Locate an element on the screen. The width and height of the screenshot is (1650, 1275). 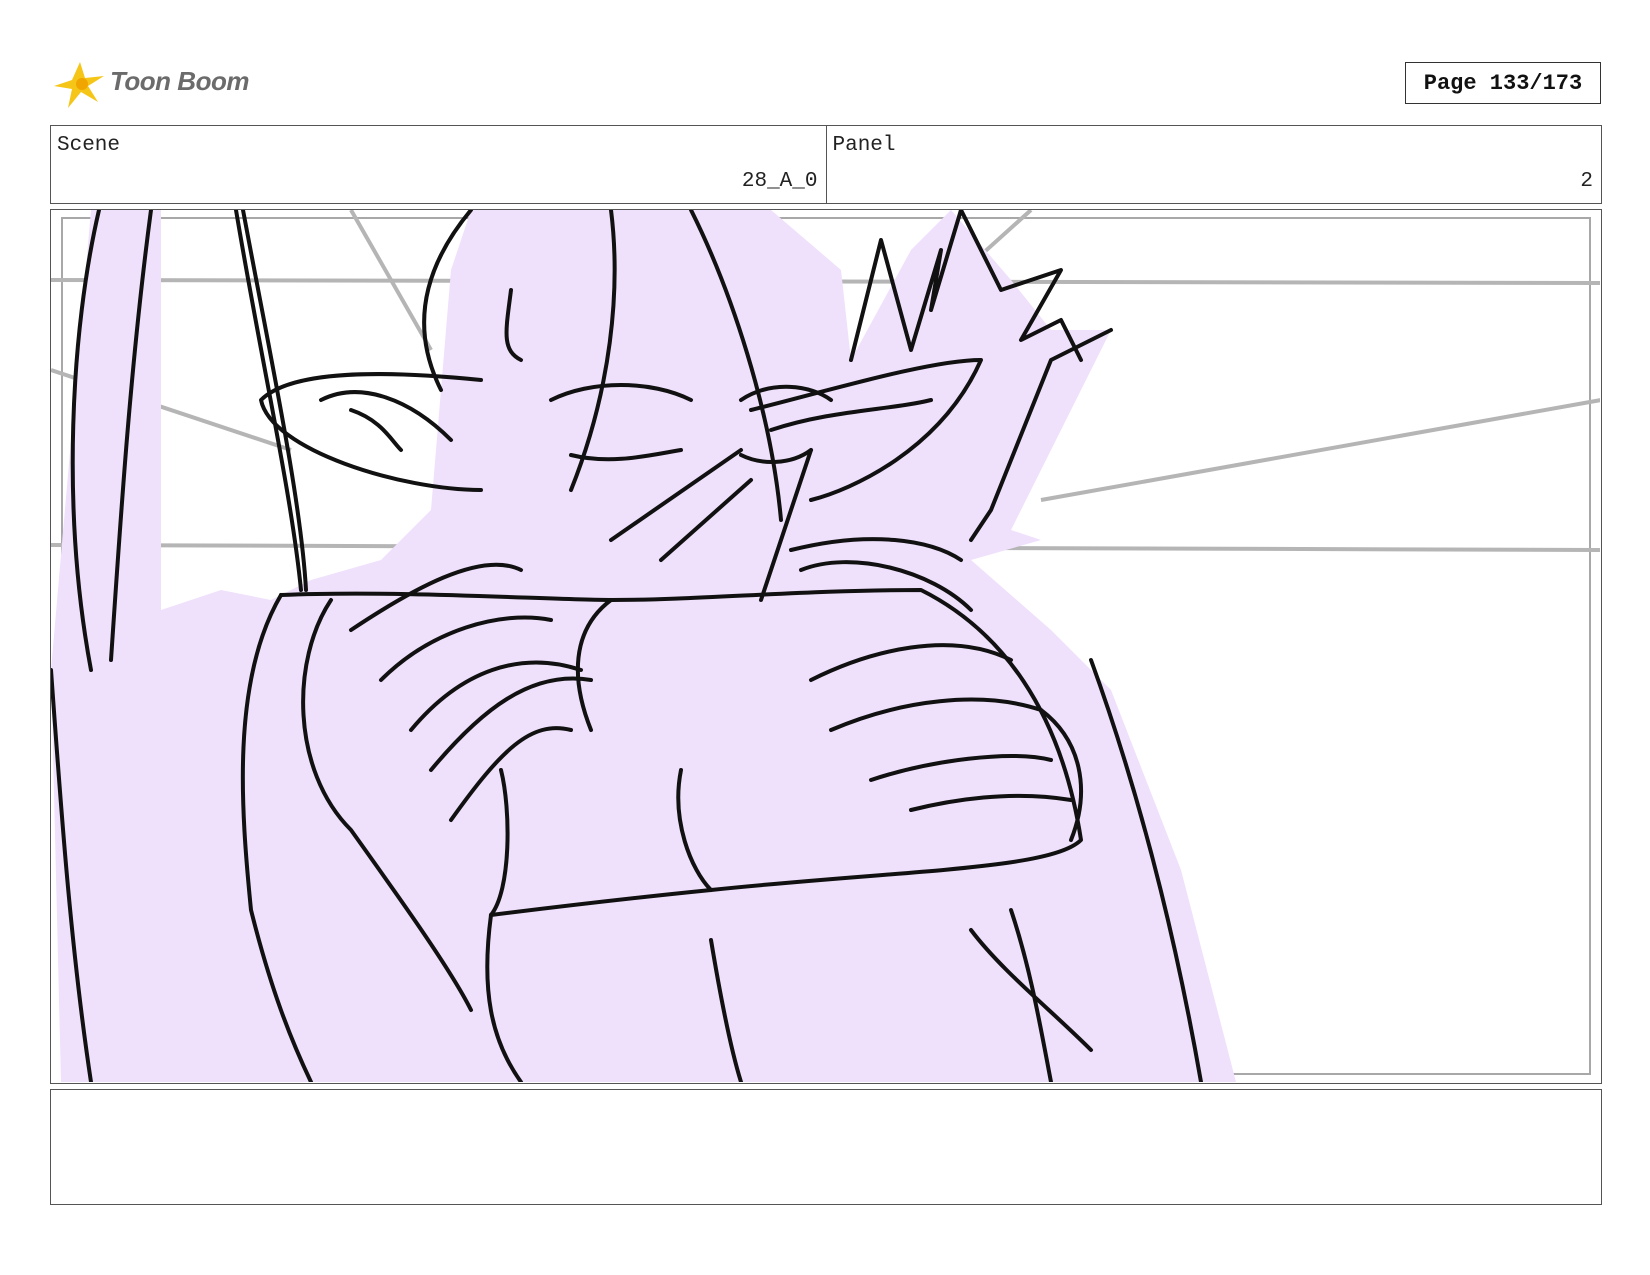
panel-label: Panel is located at coordinates (864, 145).